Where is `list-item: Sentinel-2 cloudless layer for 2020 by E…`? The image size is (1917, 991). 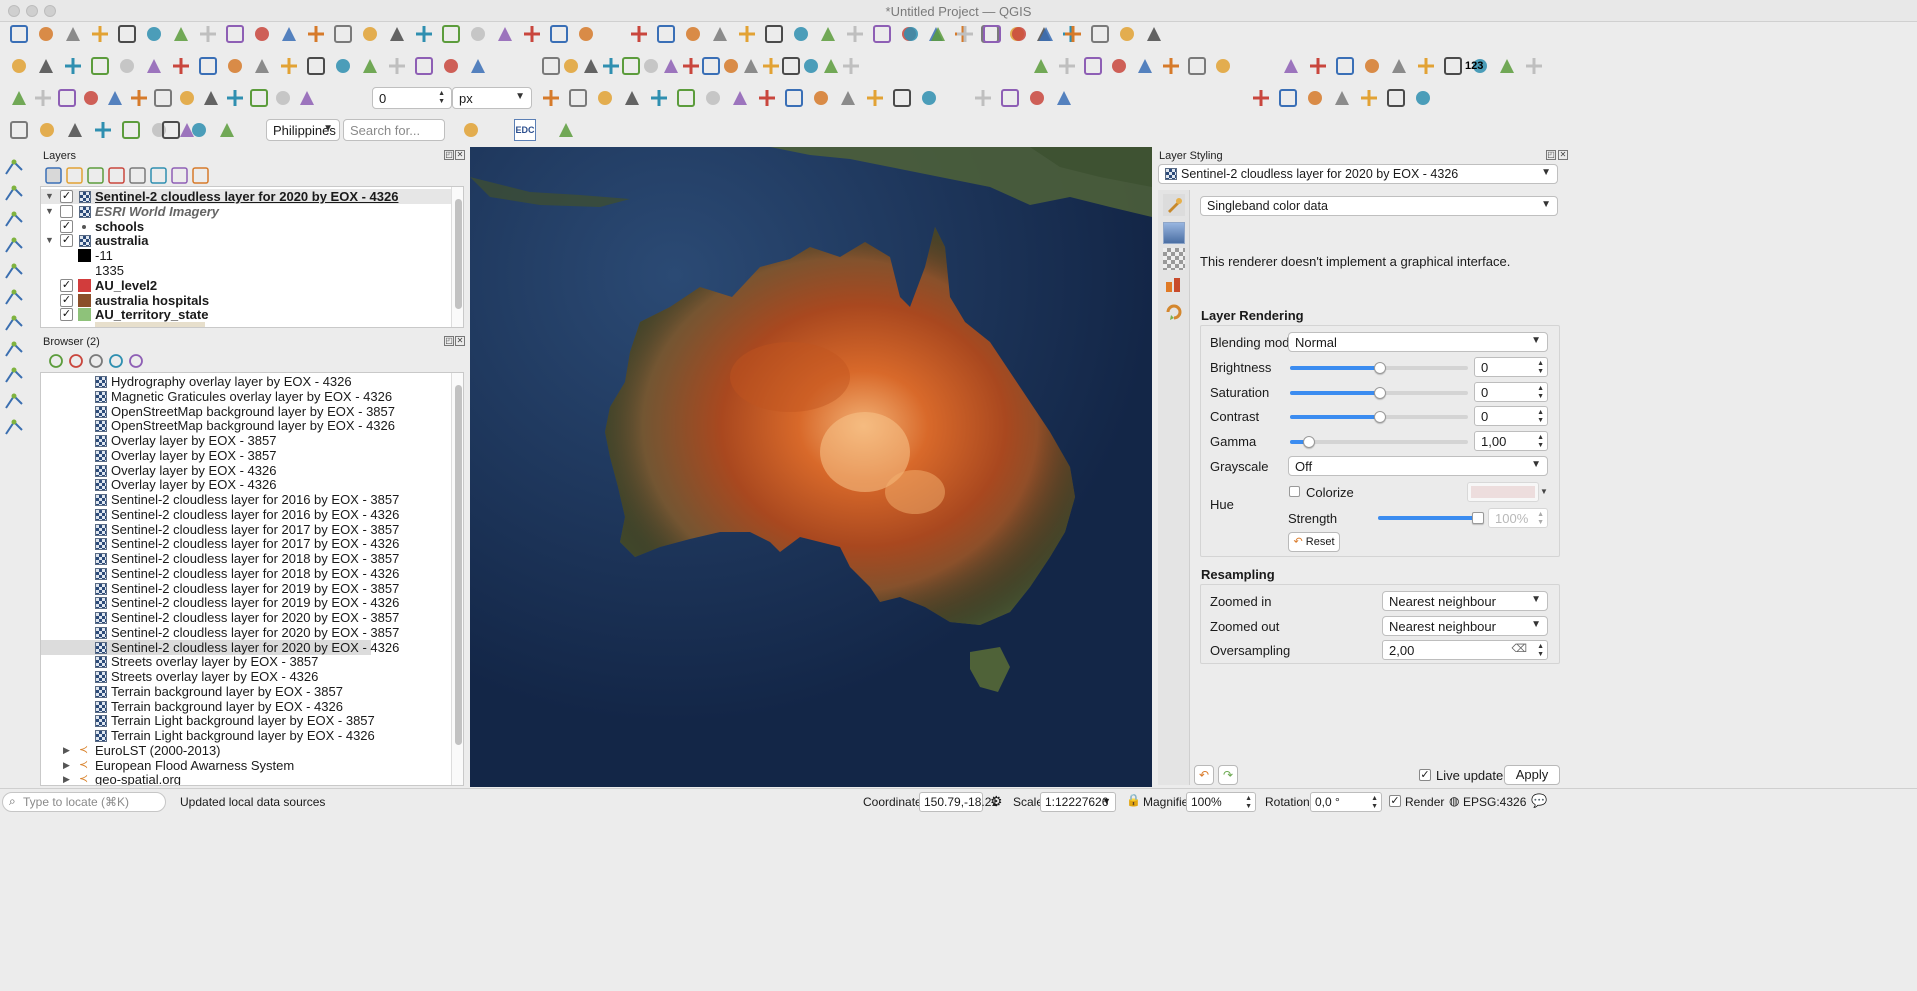
list-item: Sentinel-2 cloudless layer for 2020 by E… is located at coordinates (220, 617).